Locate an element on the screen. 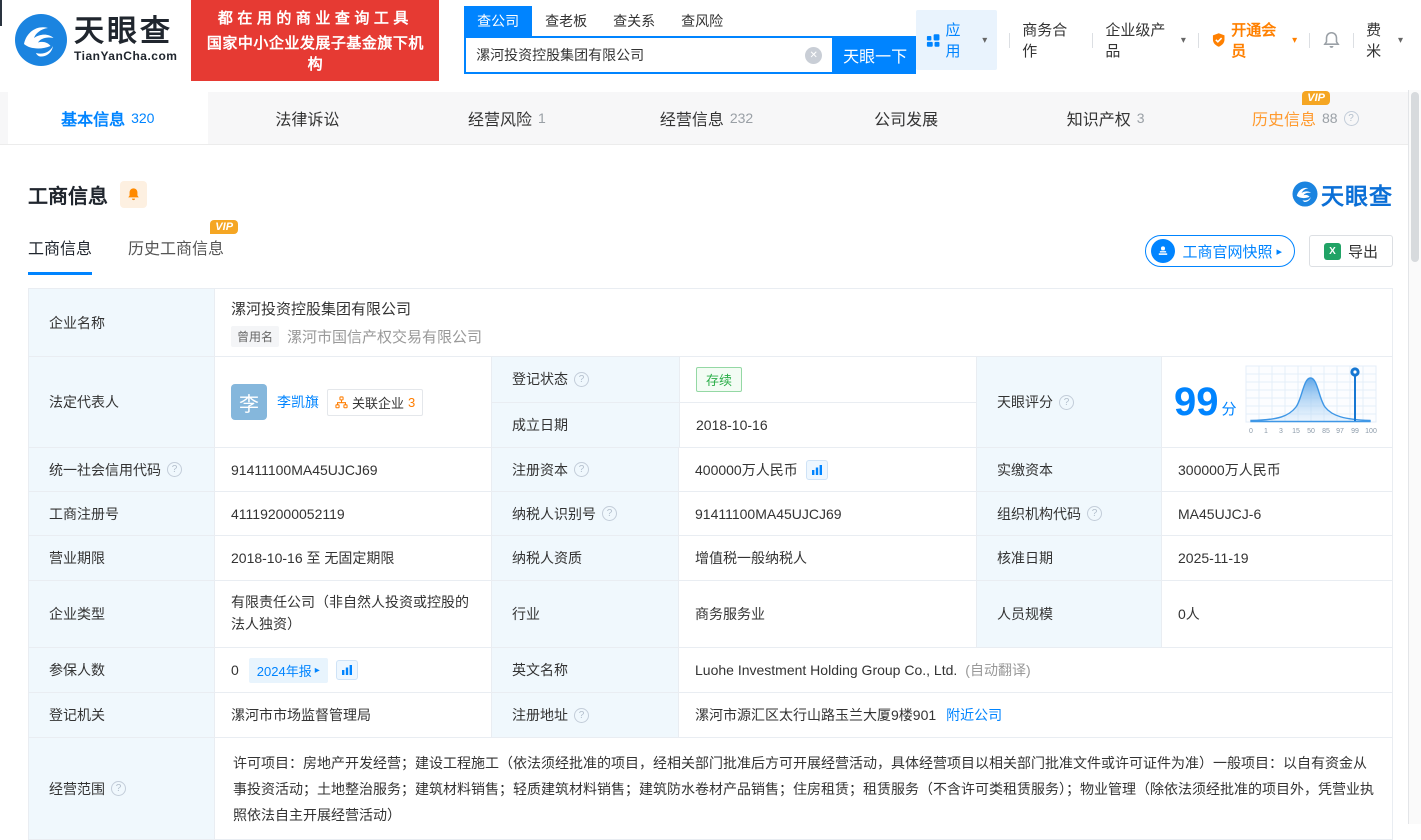  clear-search-icon: ✕ is located at coordinates (814, 55).